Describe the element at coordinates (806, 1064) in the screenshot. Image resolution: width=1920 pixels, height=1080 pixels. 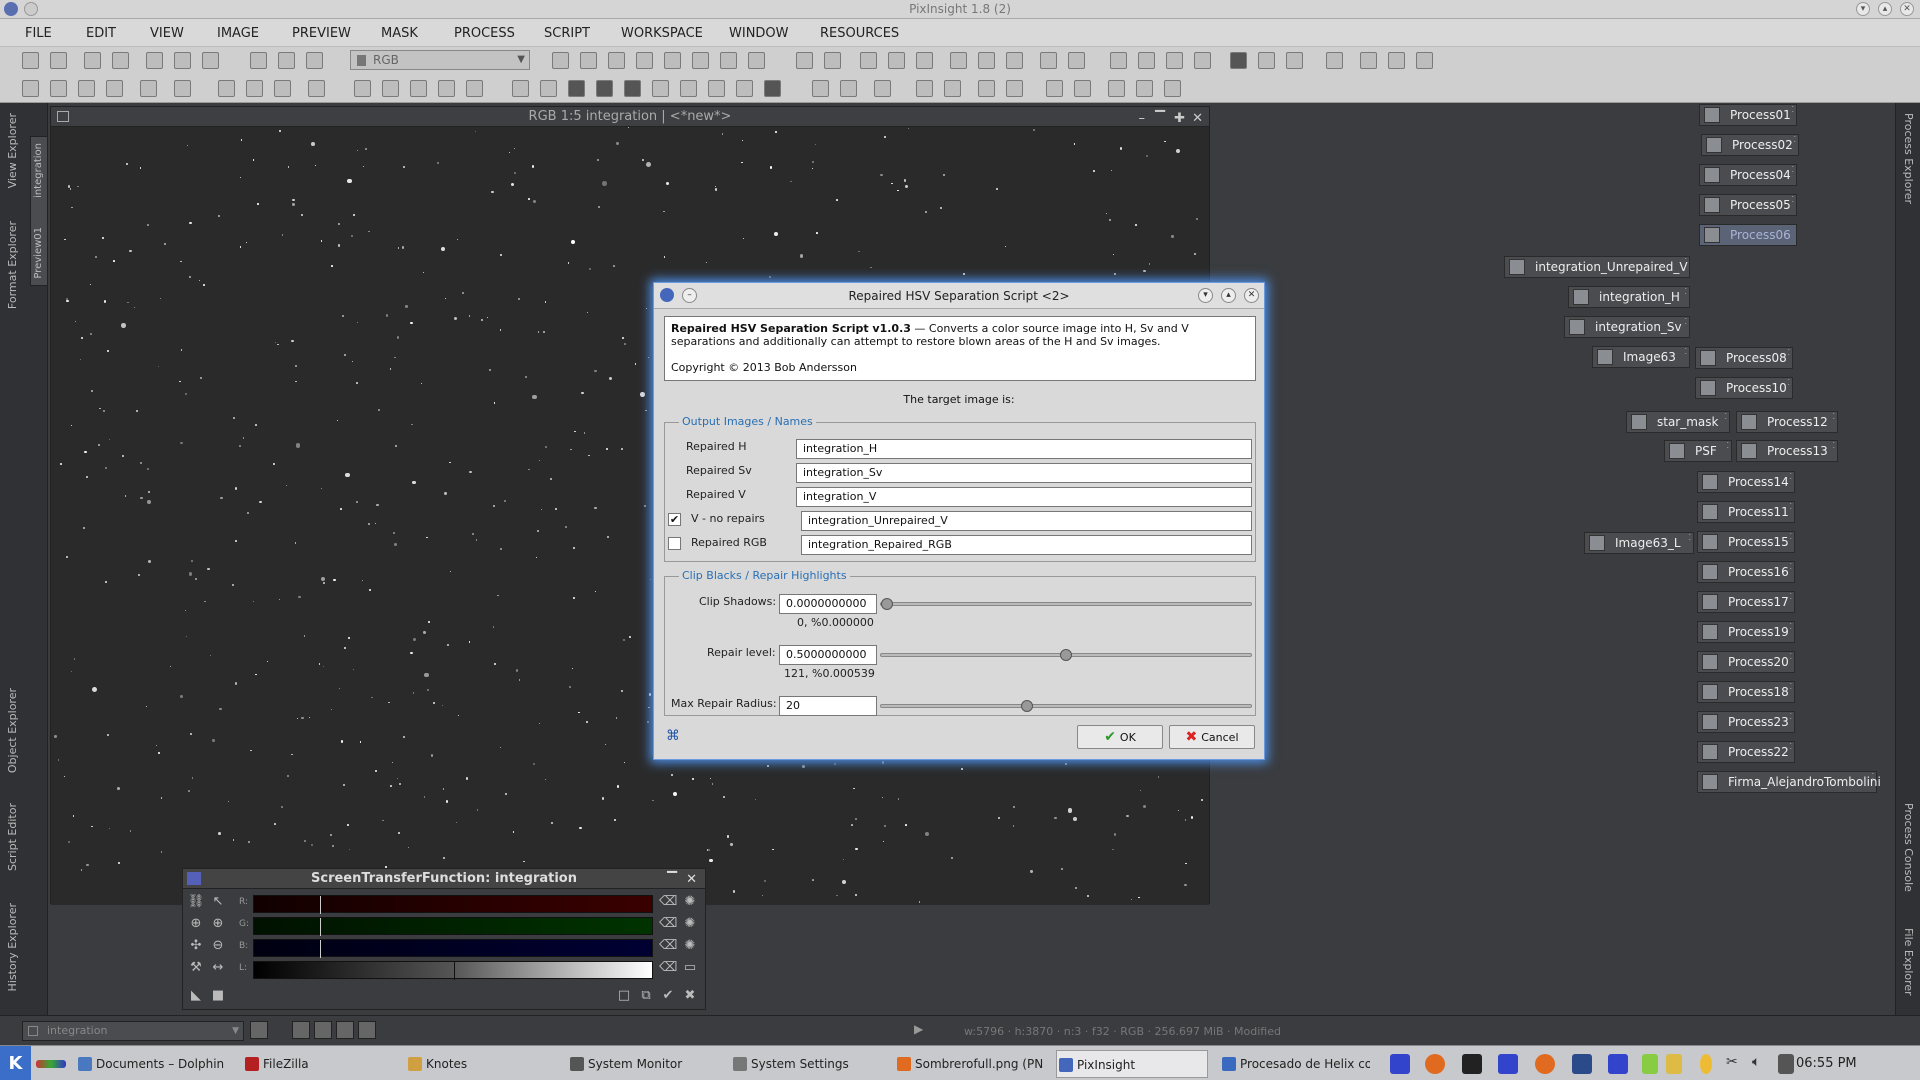
I see `task-system-settings: System Settings` at that location.